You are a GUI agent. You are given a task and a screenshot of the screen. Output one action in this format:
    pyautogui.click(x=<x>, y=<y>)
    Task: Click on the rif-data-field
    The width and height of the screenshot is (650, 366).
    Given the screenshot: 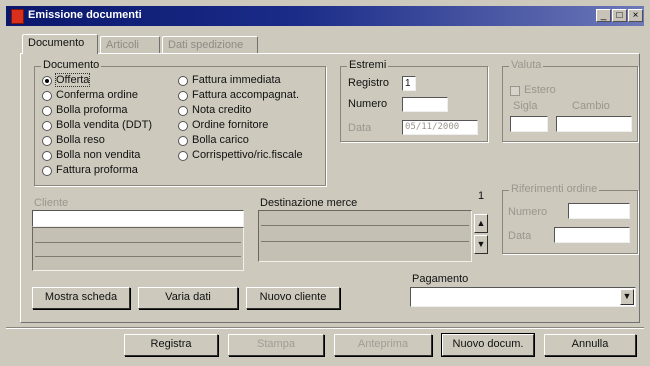 What is the action you would take?
    pyautogui.click(x=592, y=235)
    